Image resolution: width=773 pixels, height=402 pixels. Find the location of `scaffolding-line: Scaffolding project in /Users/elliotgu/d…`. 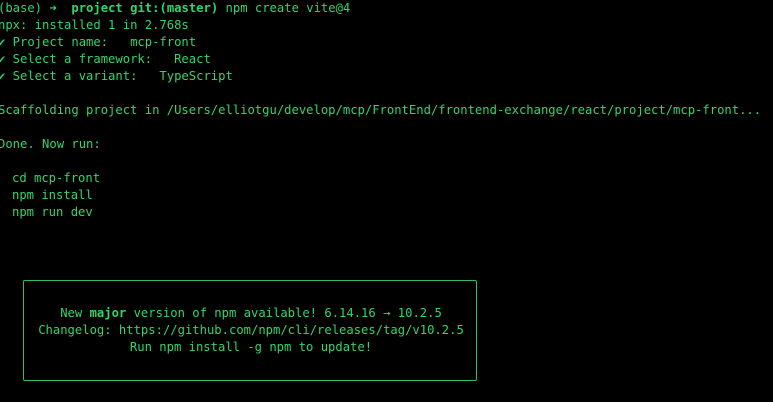

scaffolding-line: Scaffolding project in /Users/elliotgu/d… is located at coordinates (381, 110).